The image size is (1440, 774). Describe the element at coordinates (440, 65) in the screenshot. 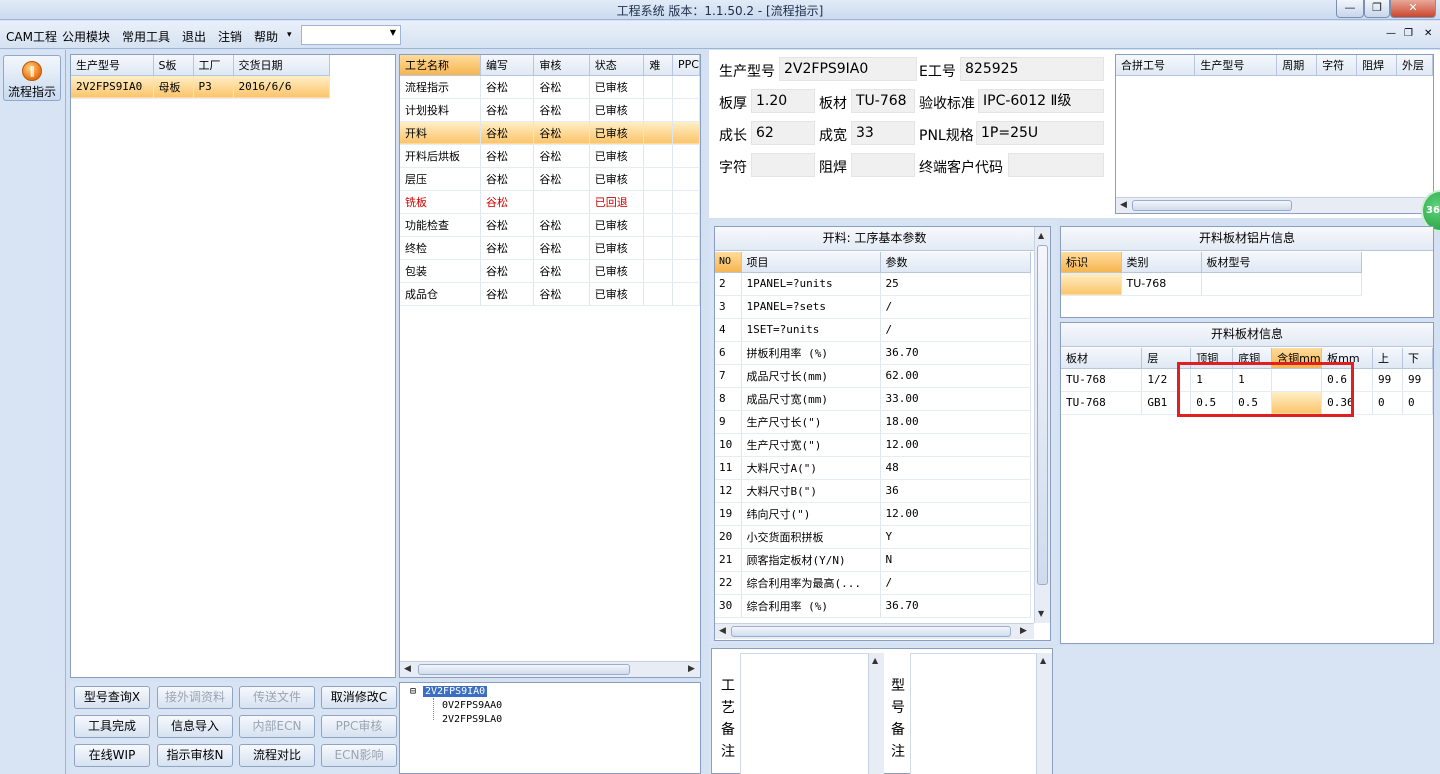

I see `col-process-name: 工艺名称` at that location.